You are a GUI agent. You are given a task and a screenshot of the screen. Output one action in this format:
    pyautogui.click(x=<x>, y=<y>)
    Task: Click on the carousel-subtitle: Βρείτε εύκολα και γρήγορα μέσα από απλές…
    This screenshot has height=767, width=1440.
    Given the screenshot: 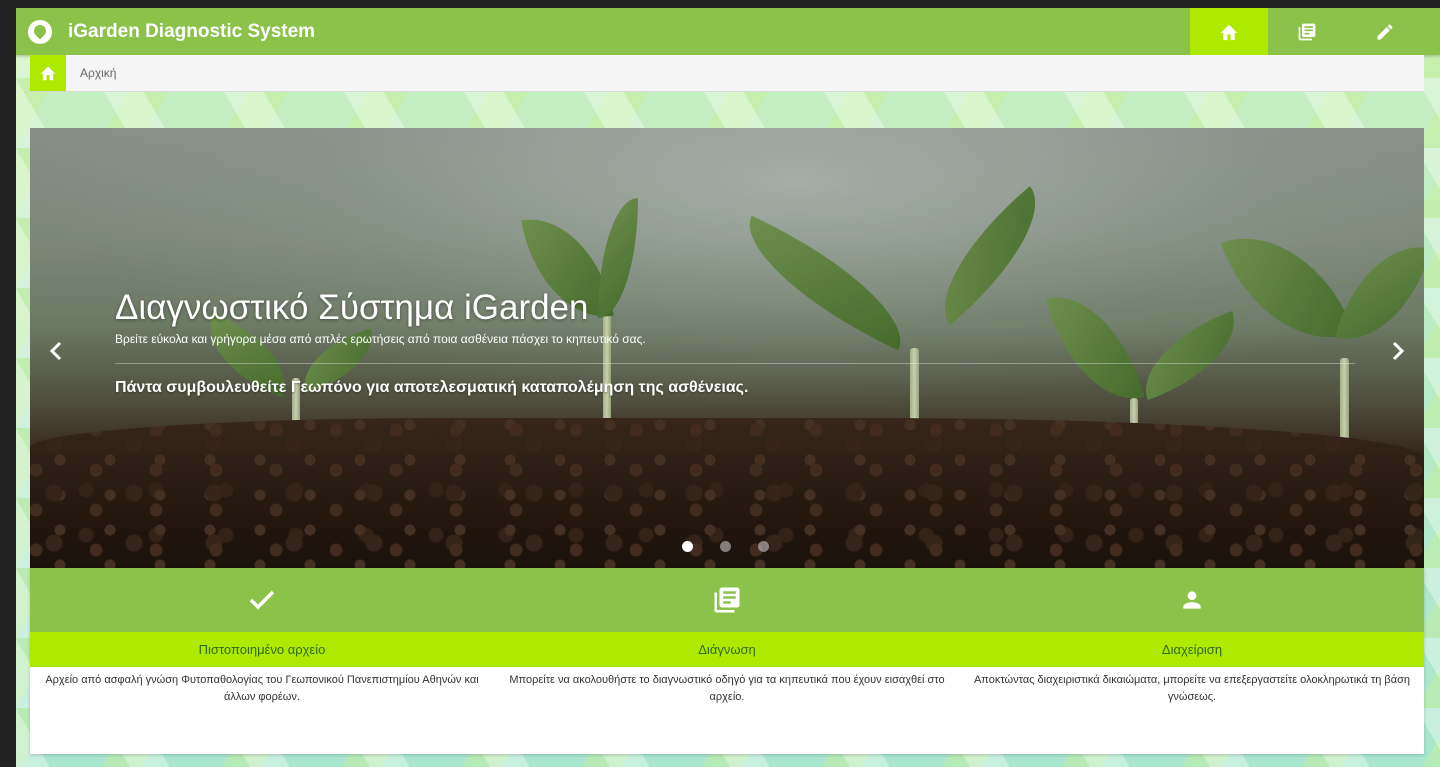 What is the action you would take?
    pyautogui.click(x=380, y=339)
    